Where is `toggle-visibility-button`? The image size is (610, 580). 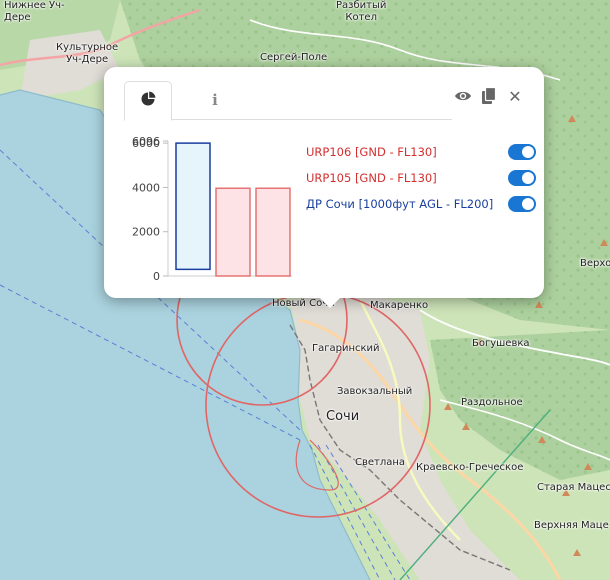 toggle-visibility-button is located at coordinates (463, 96).